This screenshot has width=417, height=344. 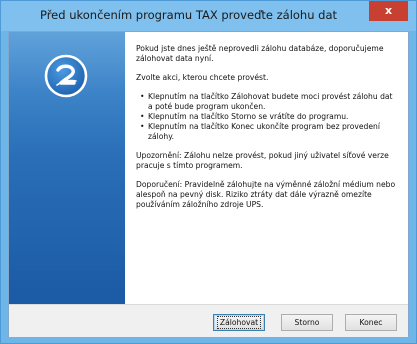 I want to click on tax-program-logo-icon, so click(x=66, y=76).